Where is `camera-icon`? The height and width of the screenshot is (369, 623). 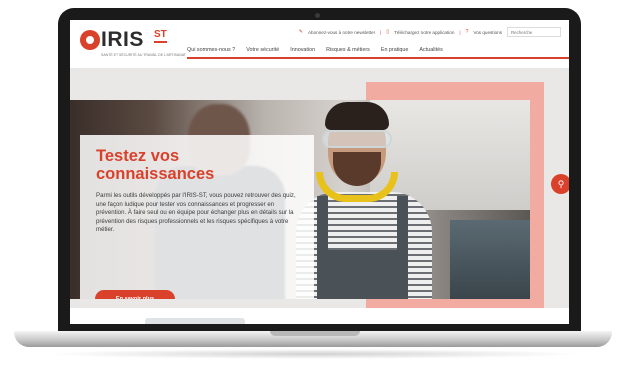 camera-icon is located at coordinates (317, 15).